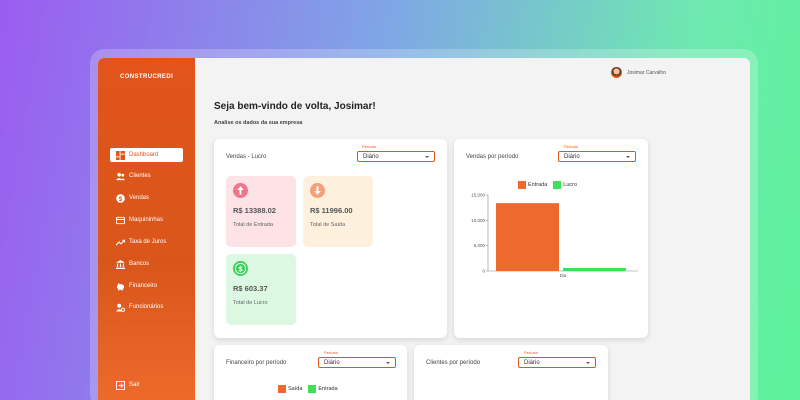  I want to click on chart-legend: Saída Entrada, so click(309, 389).